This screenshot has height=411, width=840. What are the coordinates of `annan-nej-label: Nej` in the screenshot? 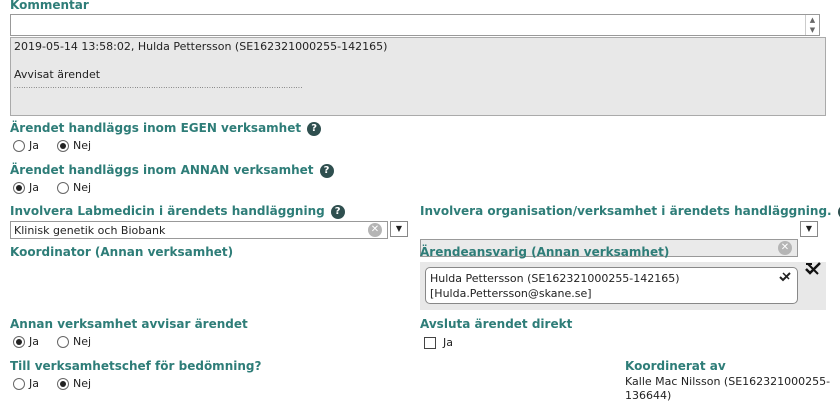 It's located at (82, 187).